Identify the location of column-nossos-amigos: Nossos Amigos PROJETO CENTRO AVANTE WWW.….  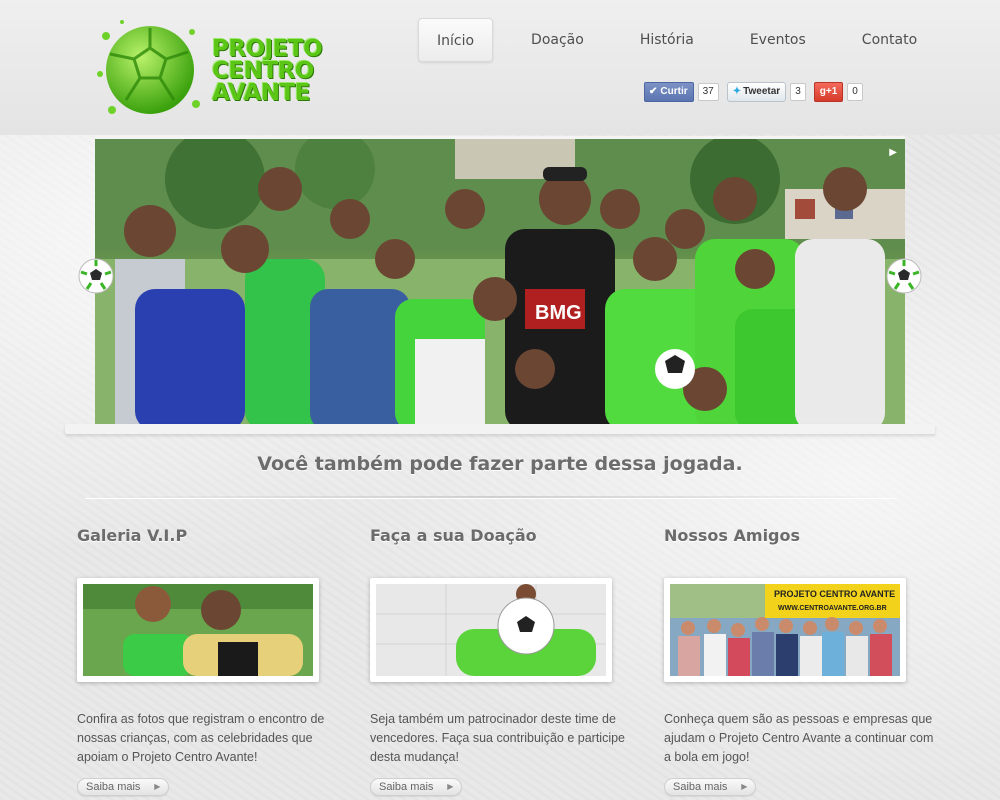
(798, 661).